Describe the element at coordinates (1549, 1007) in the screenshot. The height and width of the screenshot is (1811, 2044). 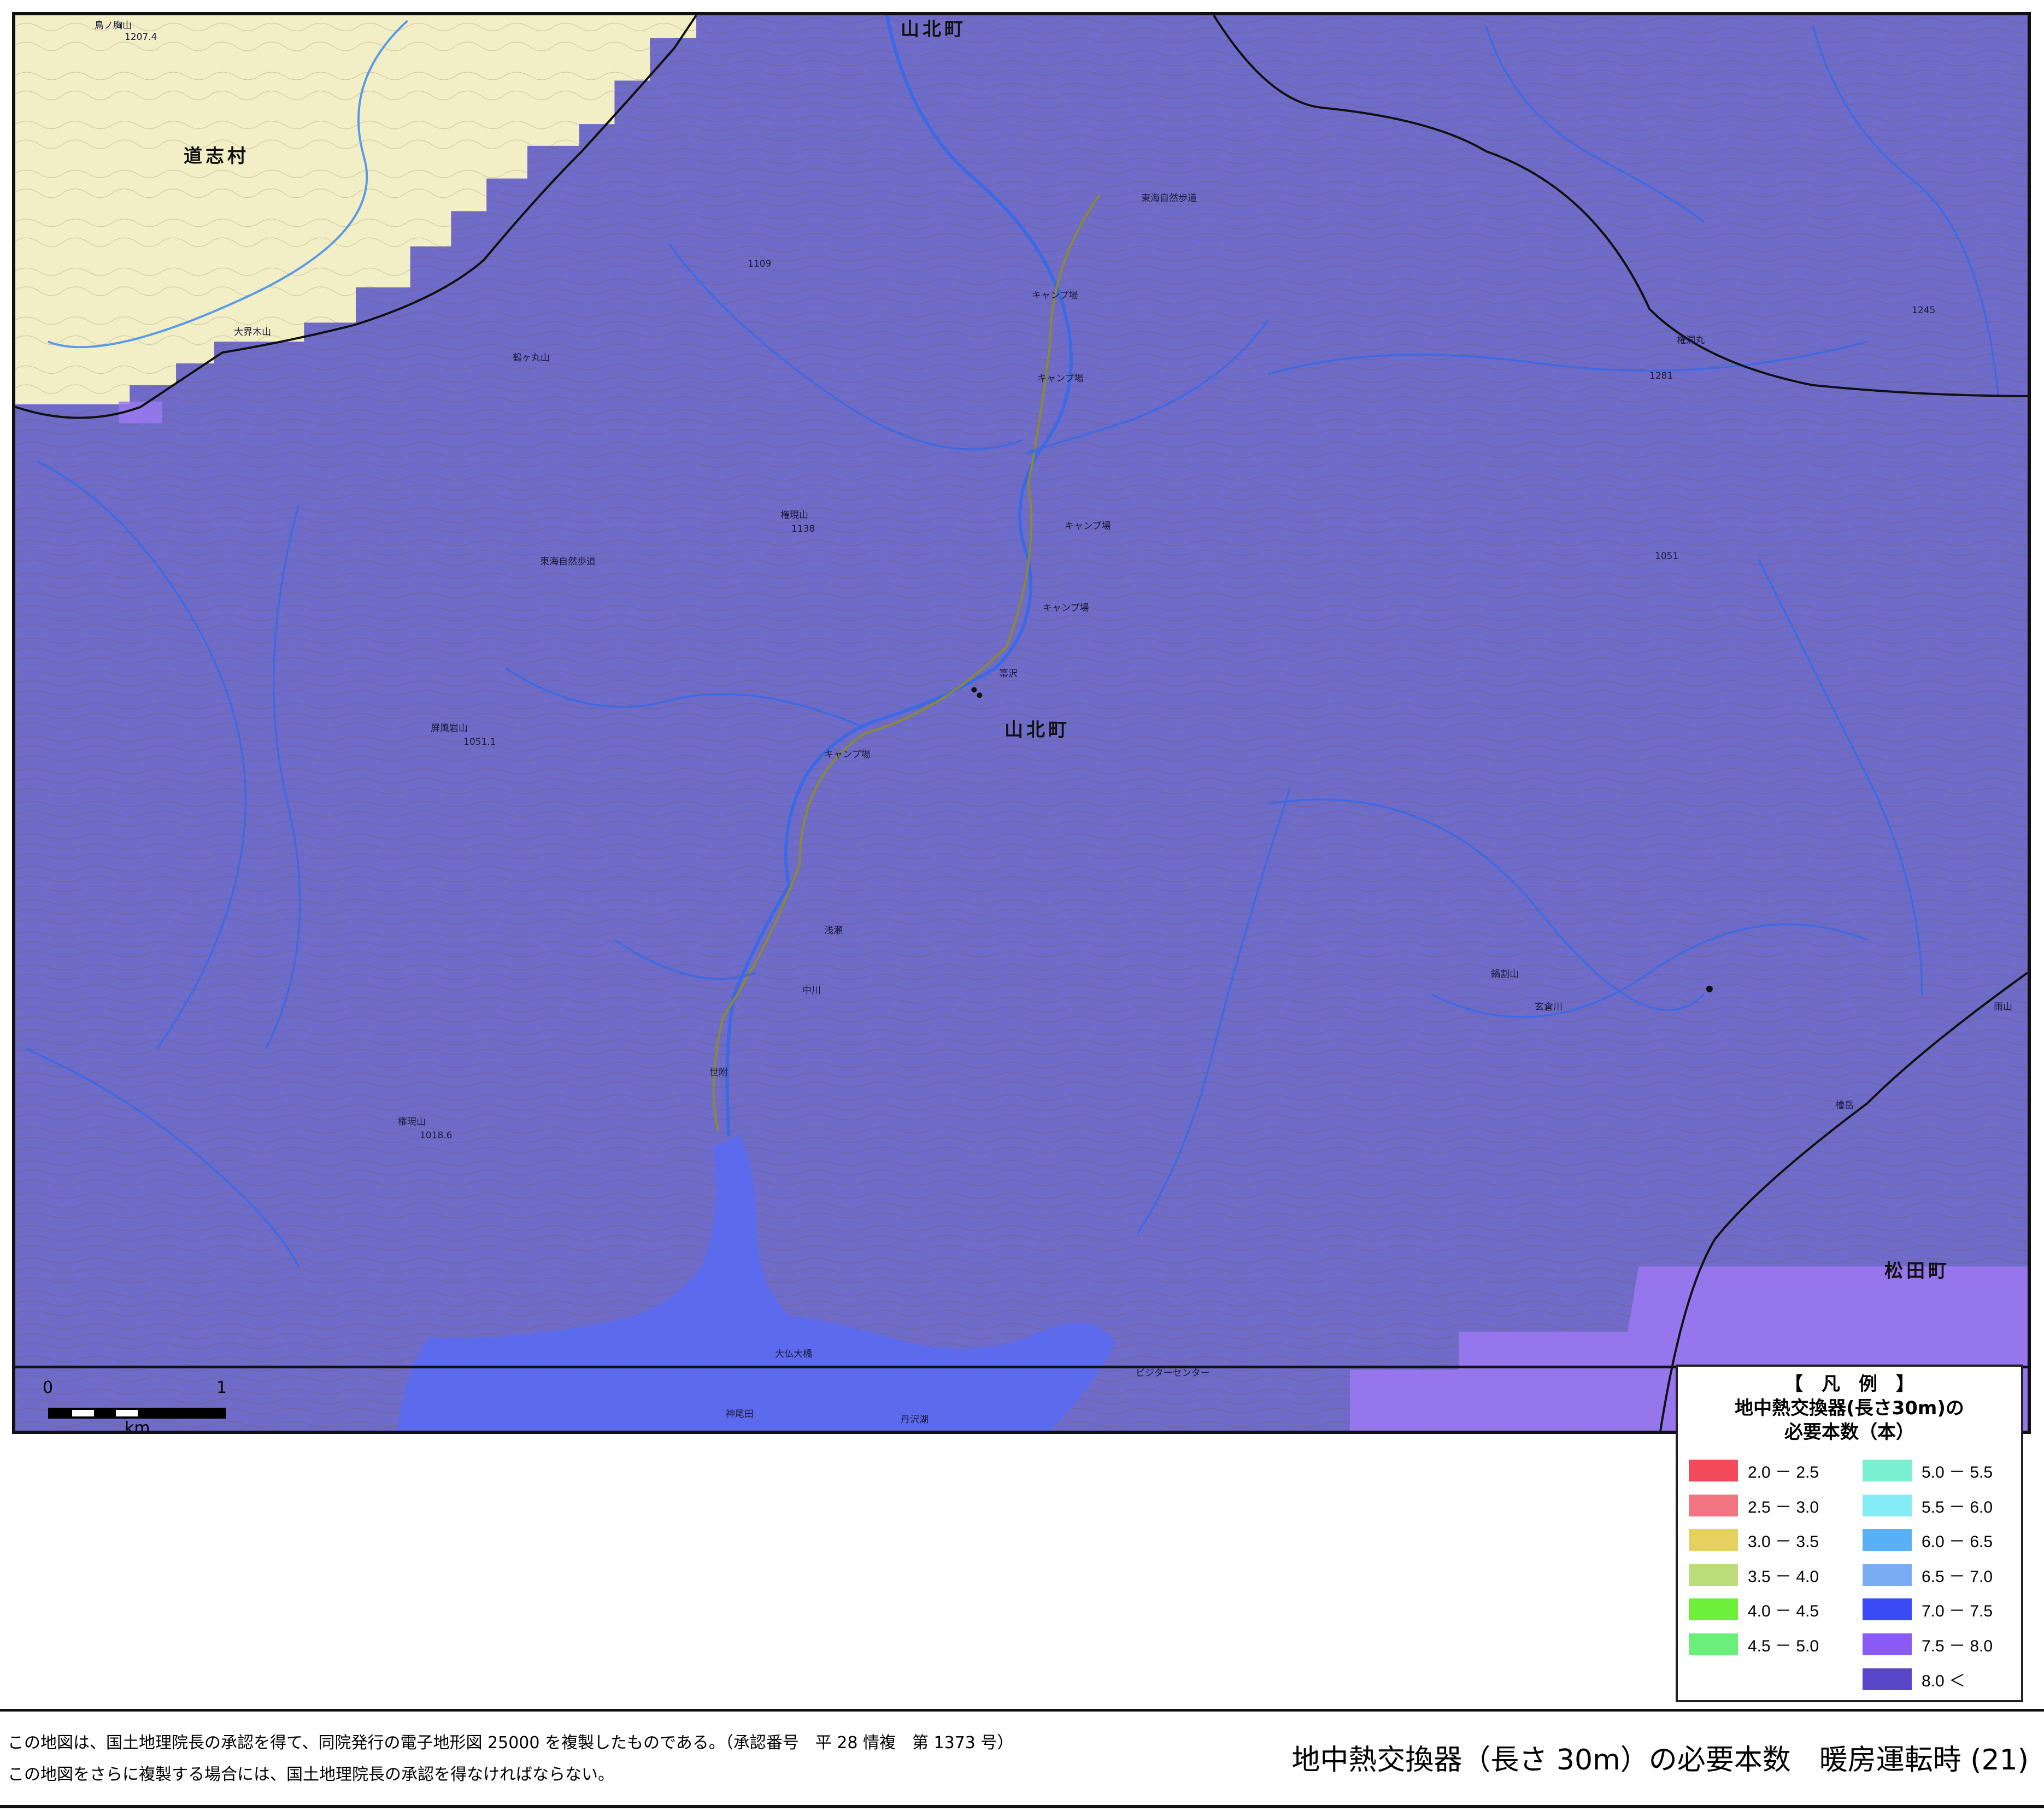
I see `label-river: 玄倉川` at that location.